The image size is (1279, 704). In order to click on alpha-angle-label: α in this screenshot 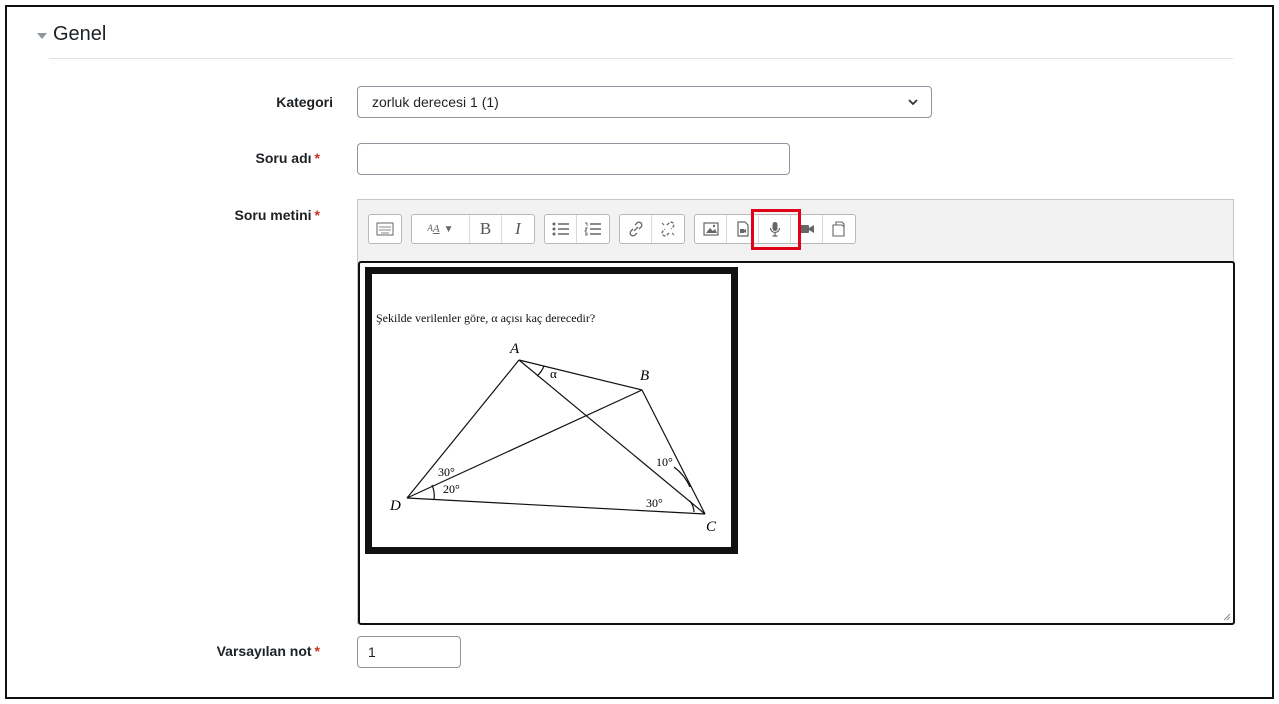, I will do `click(553, 373)`.